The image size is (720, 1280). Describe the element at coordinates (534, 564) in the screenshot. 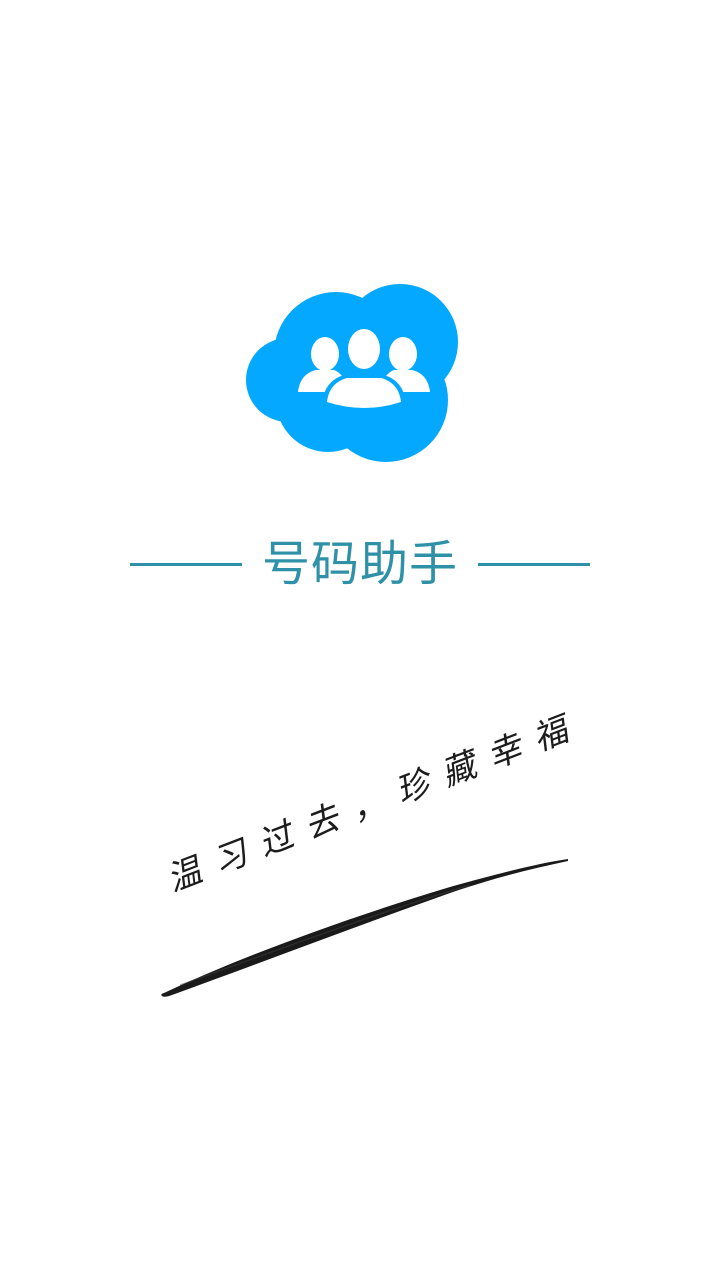

I see `title-right-rule` at that location.